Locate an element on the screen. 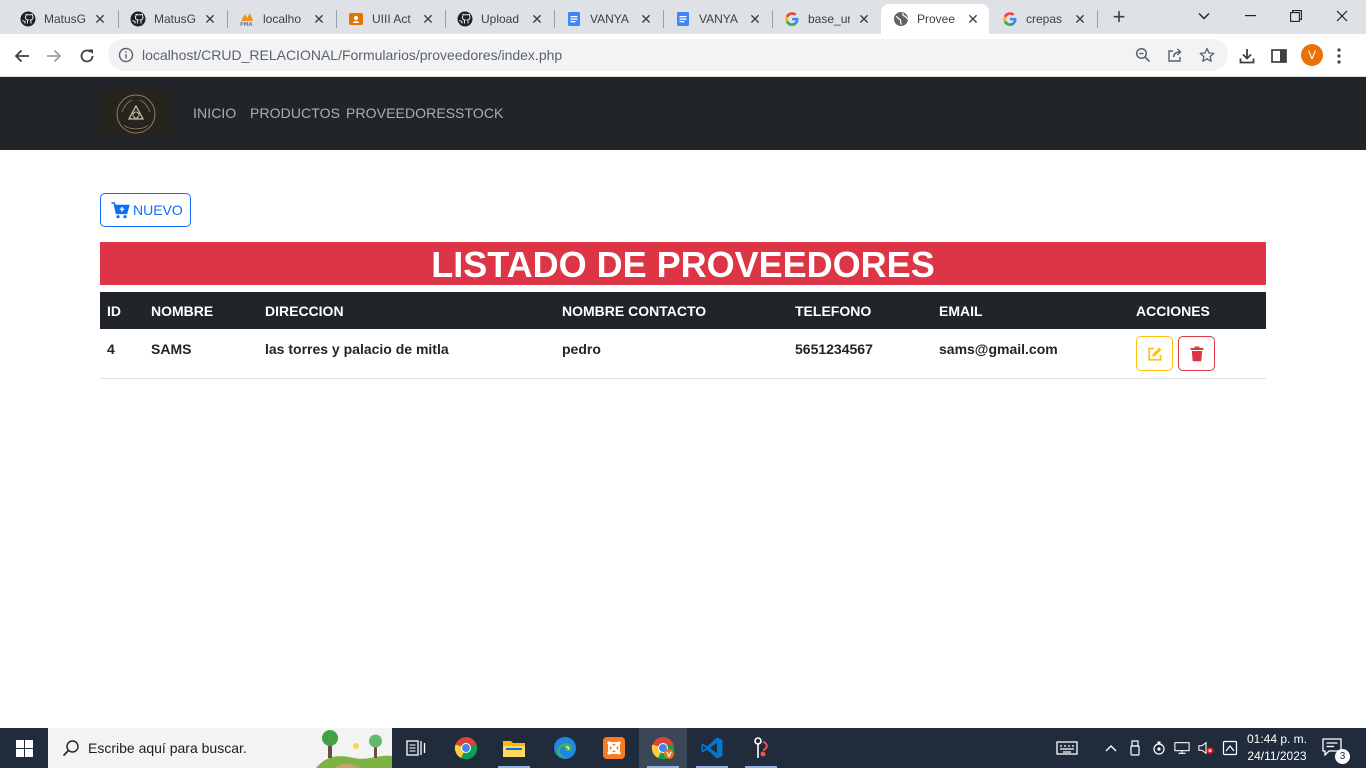 This screenshot has width=1366, height=768. tab-title: MatusG is located at coordinates (65, 19).